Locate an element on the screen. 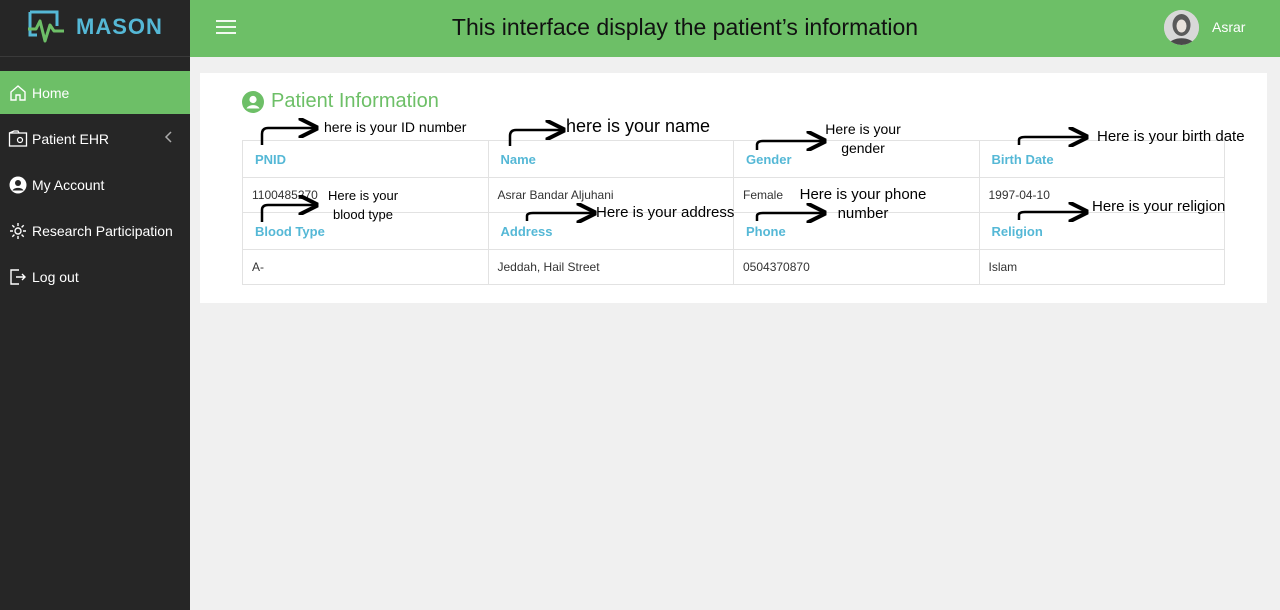 The image size is (1280, 610). arrow-religion is located at coordinates (1051, 216).